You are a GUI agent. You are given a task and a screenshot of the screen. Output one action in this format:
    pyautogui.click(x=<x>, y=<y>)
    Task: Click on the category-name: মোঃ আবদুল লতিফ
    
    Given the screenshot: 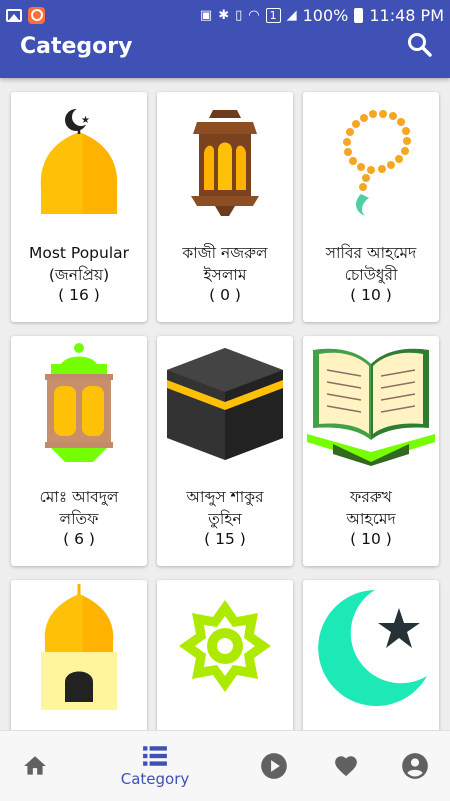 What is the action you would take?
    pyautogui.click(x=79, y=508)
    